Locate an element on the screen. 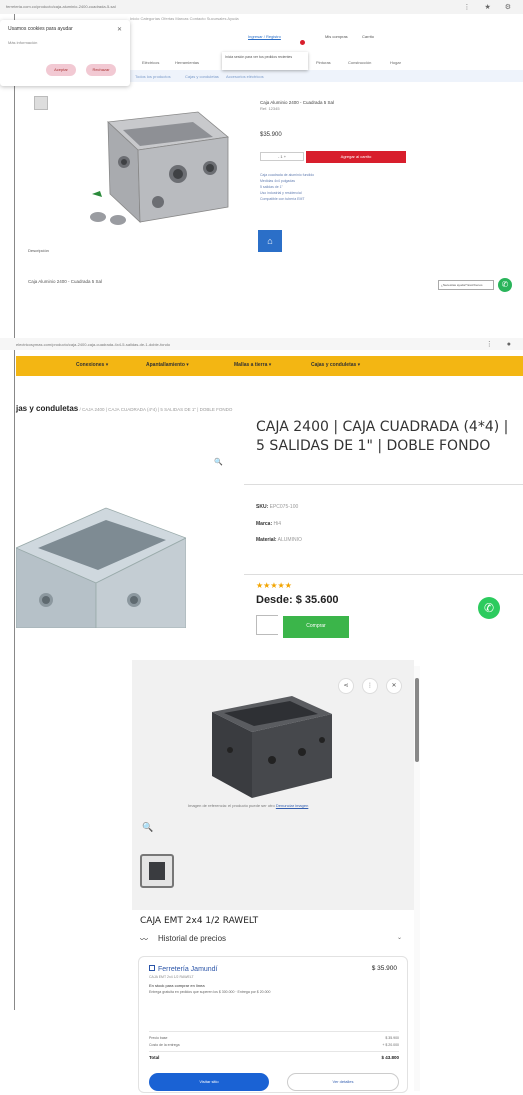  row-value: $ 35.900 is located at coordinates (392, 1038).